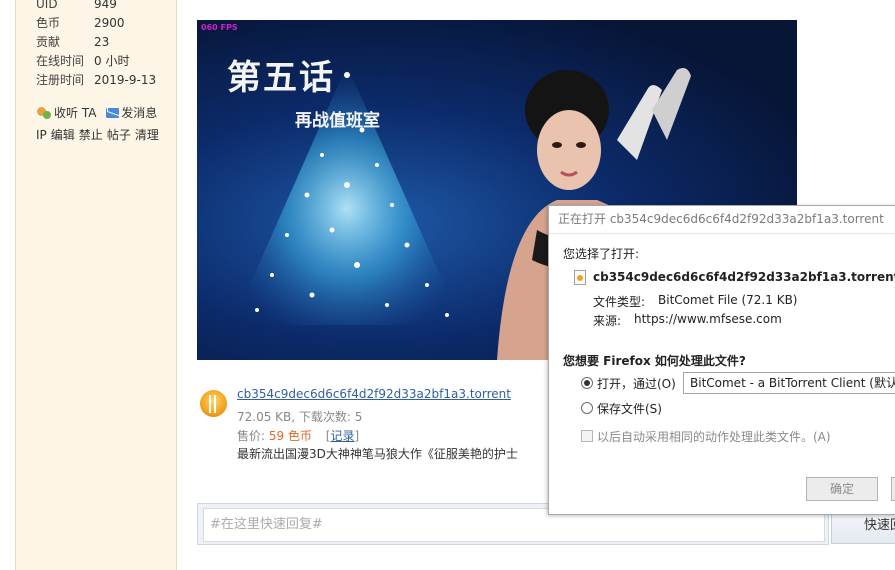 Image resolution: width=895 pixels, height=570 pixels. Describe the element at coordinates (219, 27) in the screenshot. I see `fps-counter: 060 FPS` at that location.